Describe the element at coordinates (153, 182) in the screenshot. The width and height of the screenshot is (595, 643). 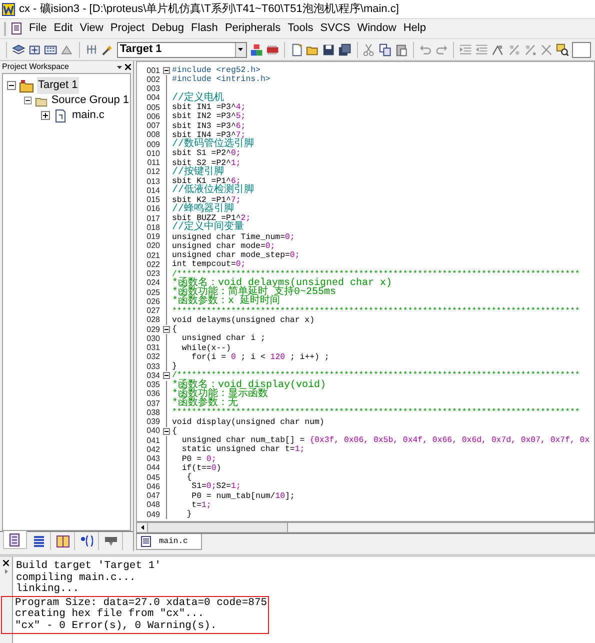
I see `line-number: 013` at that location.